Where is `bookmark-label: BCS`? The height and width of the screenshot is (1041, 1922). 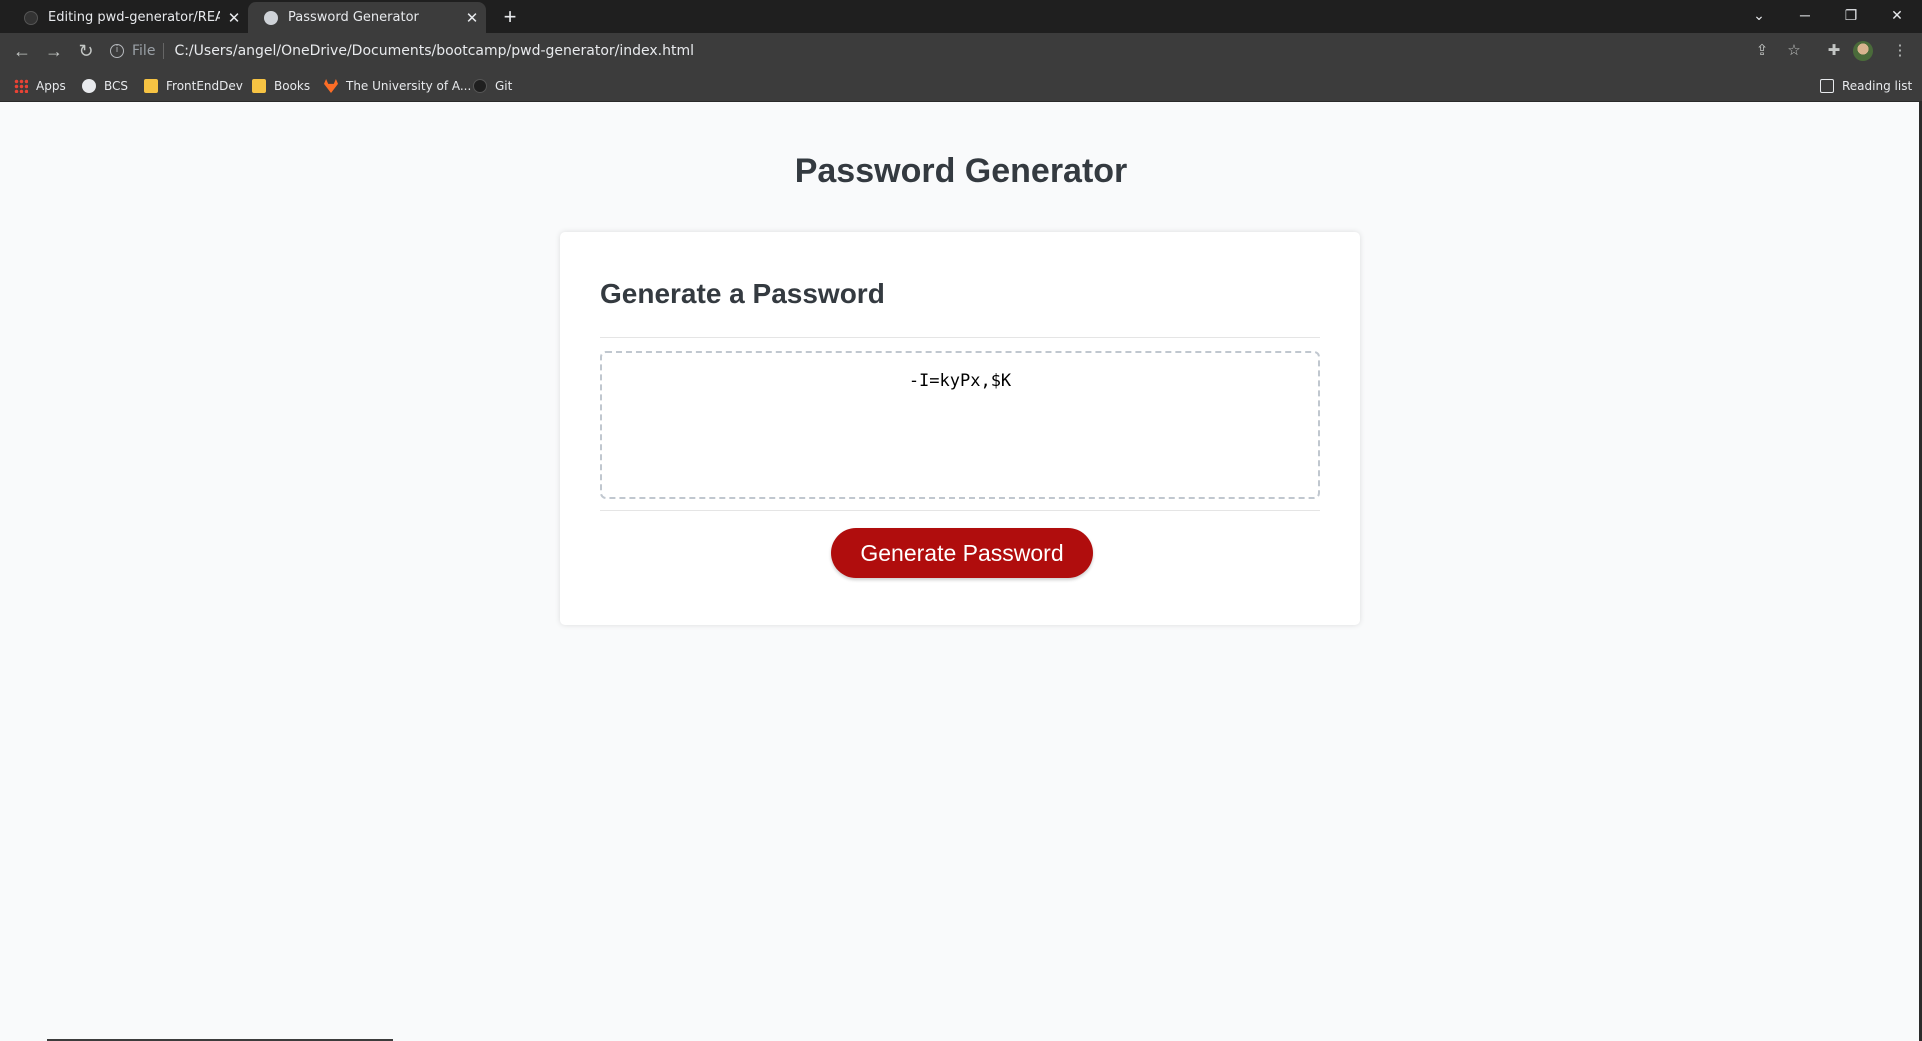
bookmark-label: BCS is located at coordinates (116, 86).